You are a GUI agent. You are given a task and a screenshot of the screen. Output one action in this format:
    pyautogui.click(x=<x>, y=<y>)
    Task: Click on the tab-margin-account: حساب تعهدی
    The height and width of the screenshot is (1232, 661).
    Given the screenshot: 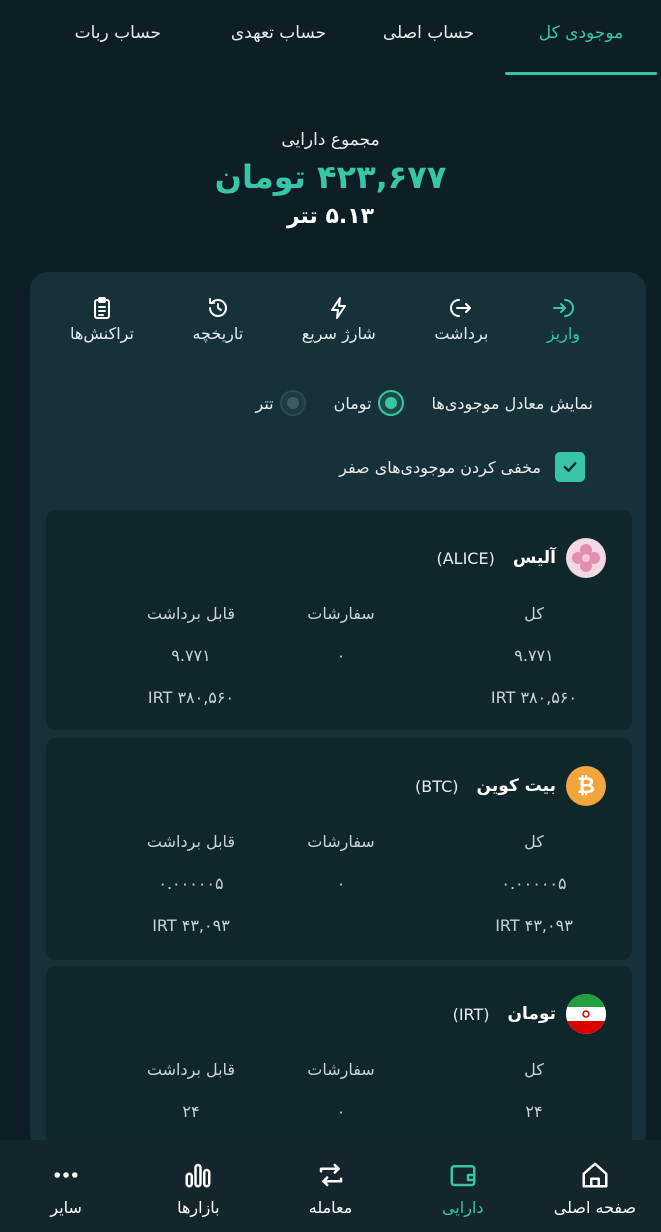 What is the action you would take?
    pyautogui.click(x=278, y=37)
    